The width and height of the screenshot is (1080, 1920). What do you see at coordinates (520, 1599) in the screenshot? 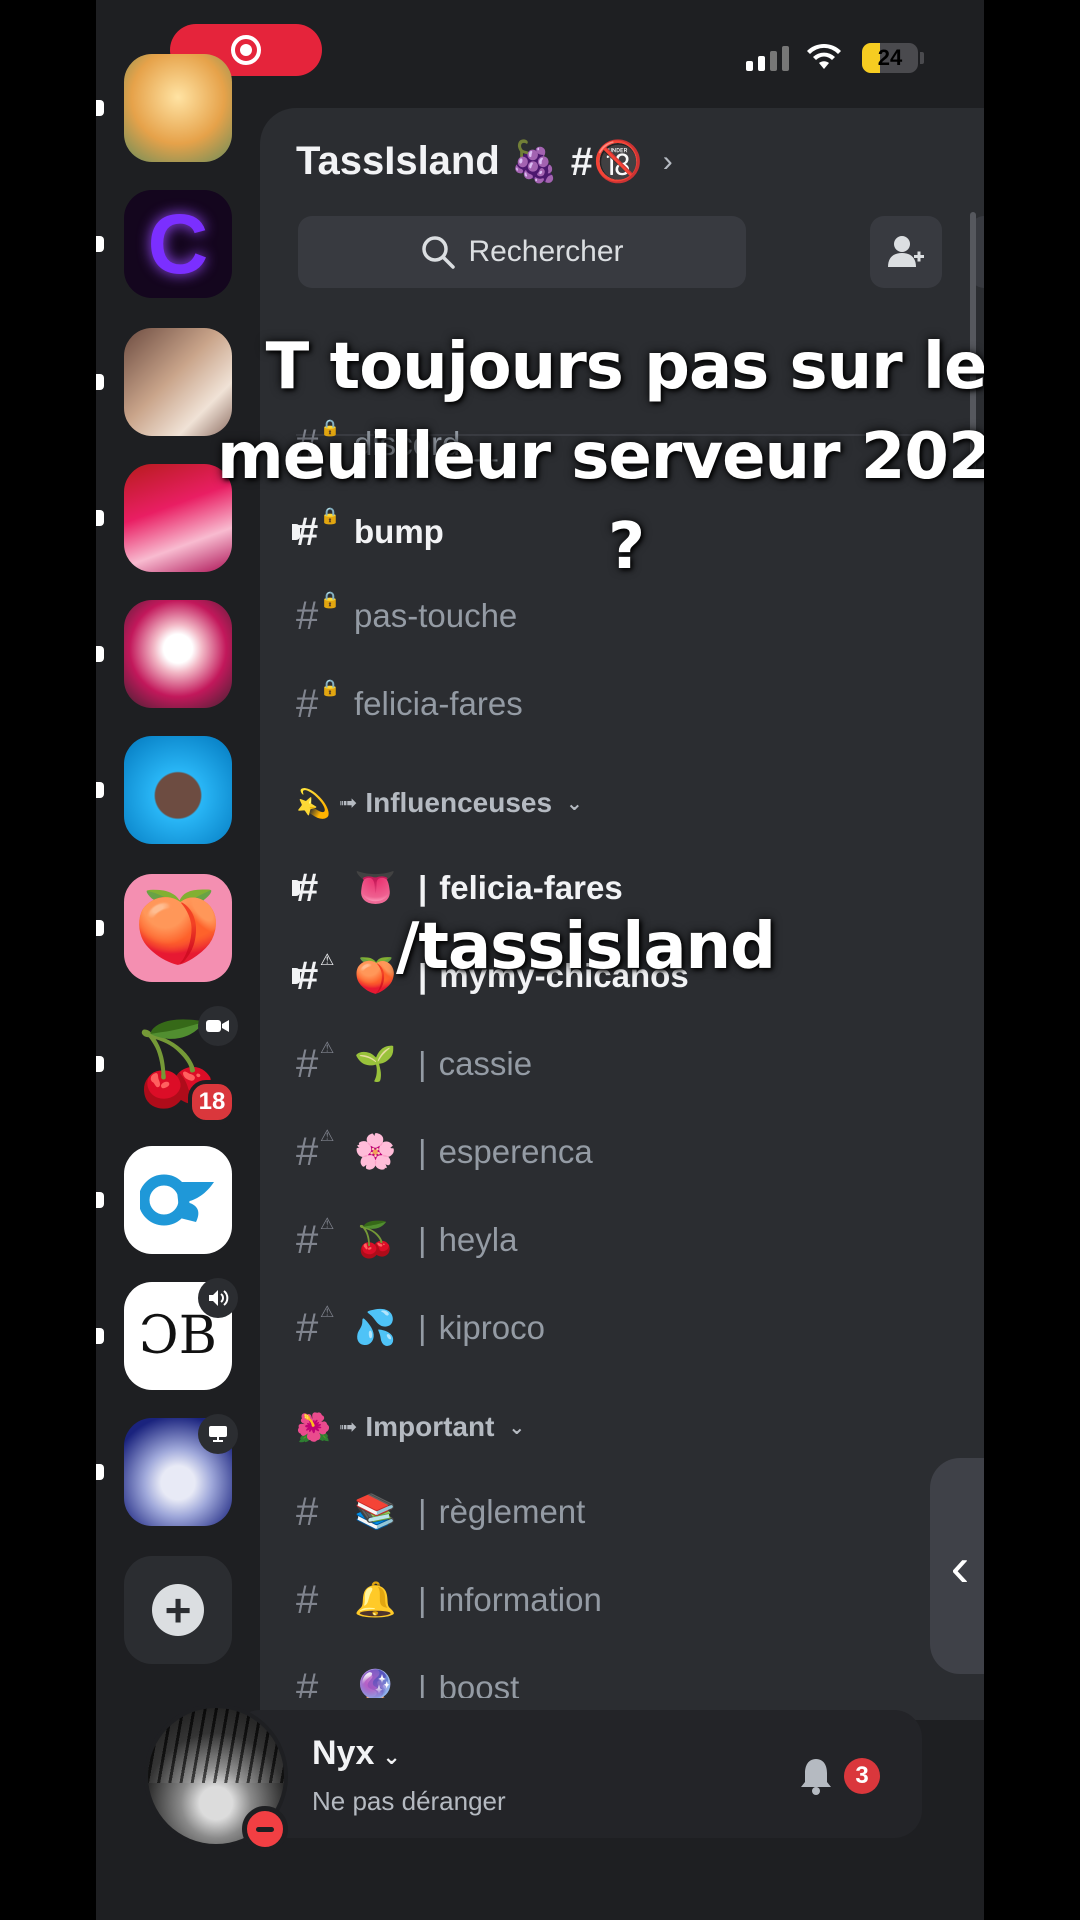
I see `channel-name: information` at bounding box center [520, 1599].